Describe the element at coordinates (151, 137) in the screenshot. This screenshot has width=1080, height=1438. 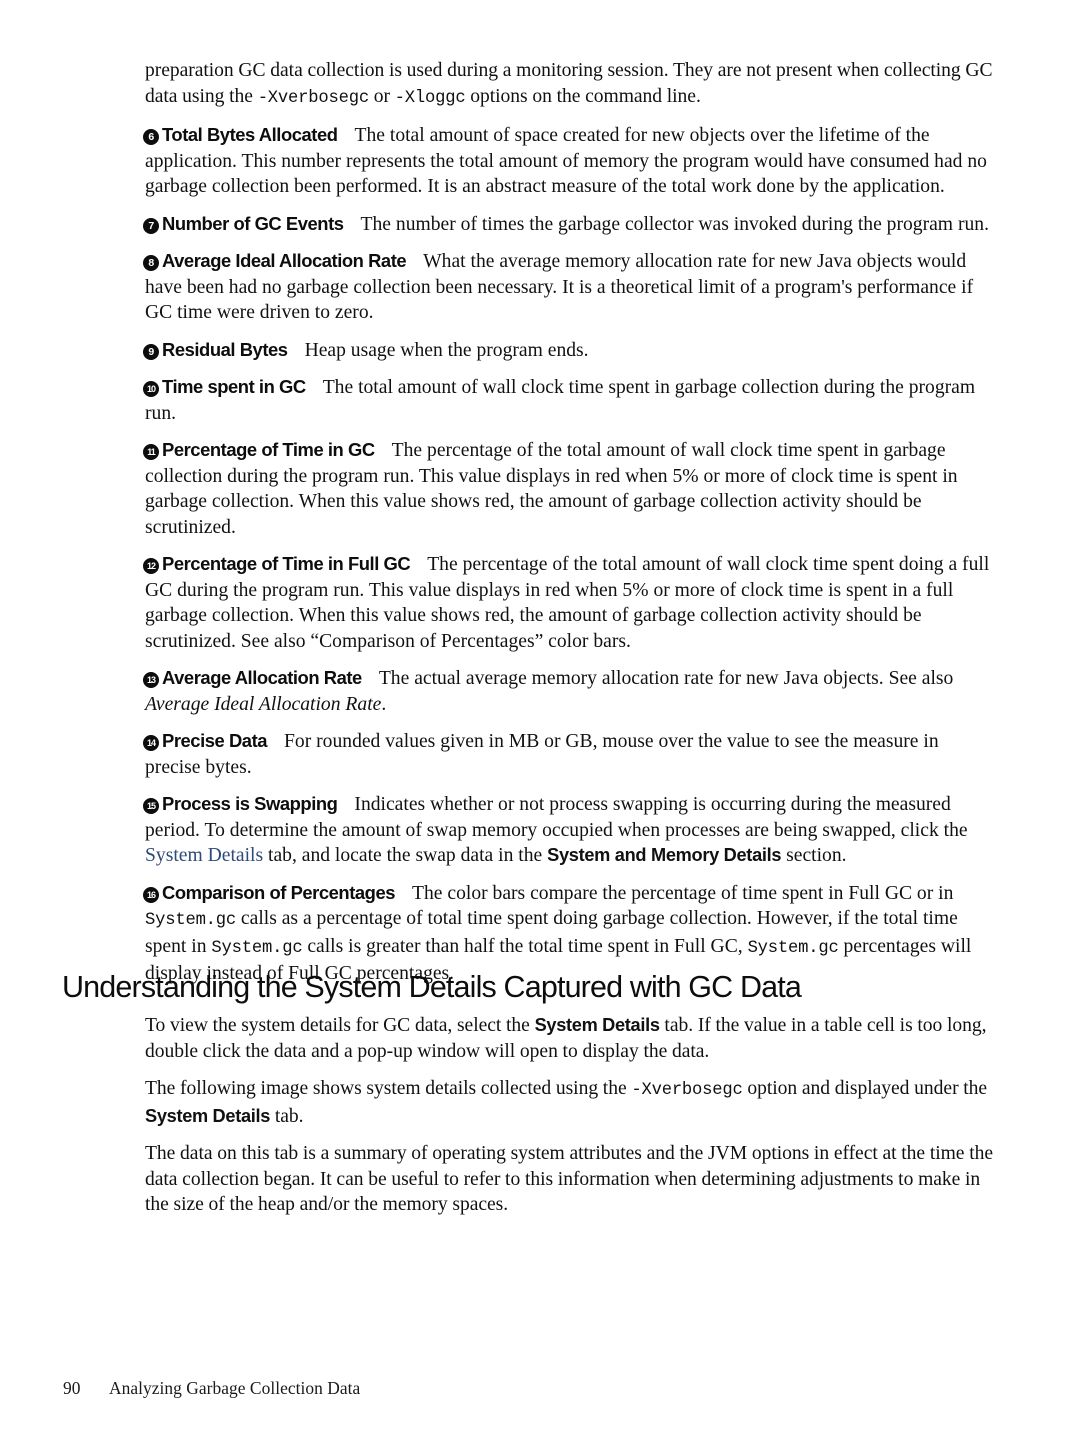
I see `callout-number-badge-6: 6` at that location.